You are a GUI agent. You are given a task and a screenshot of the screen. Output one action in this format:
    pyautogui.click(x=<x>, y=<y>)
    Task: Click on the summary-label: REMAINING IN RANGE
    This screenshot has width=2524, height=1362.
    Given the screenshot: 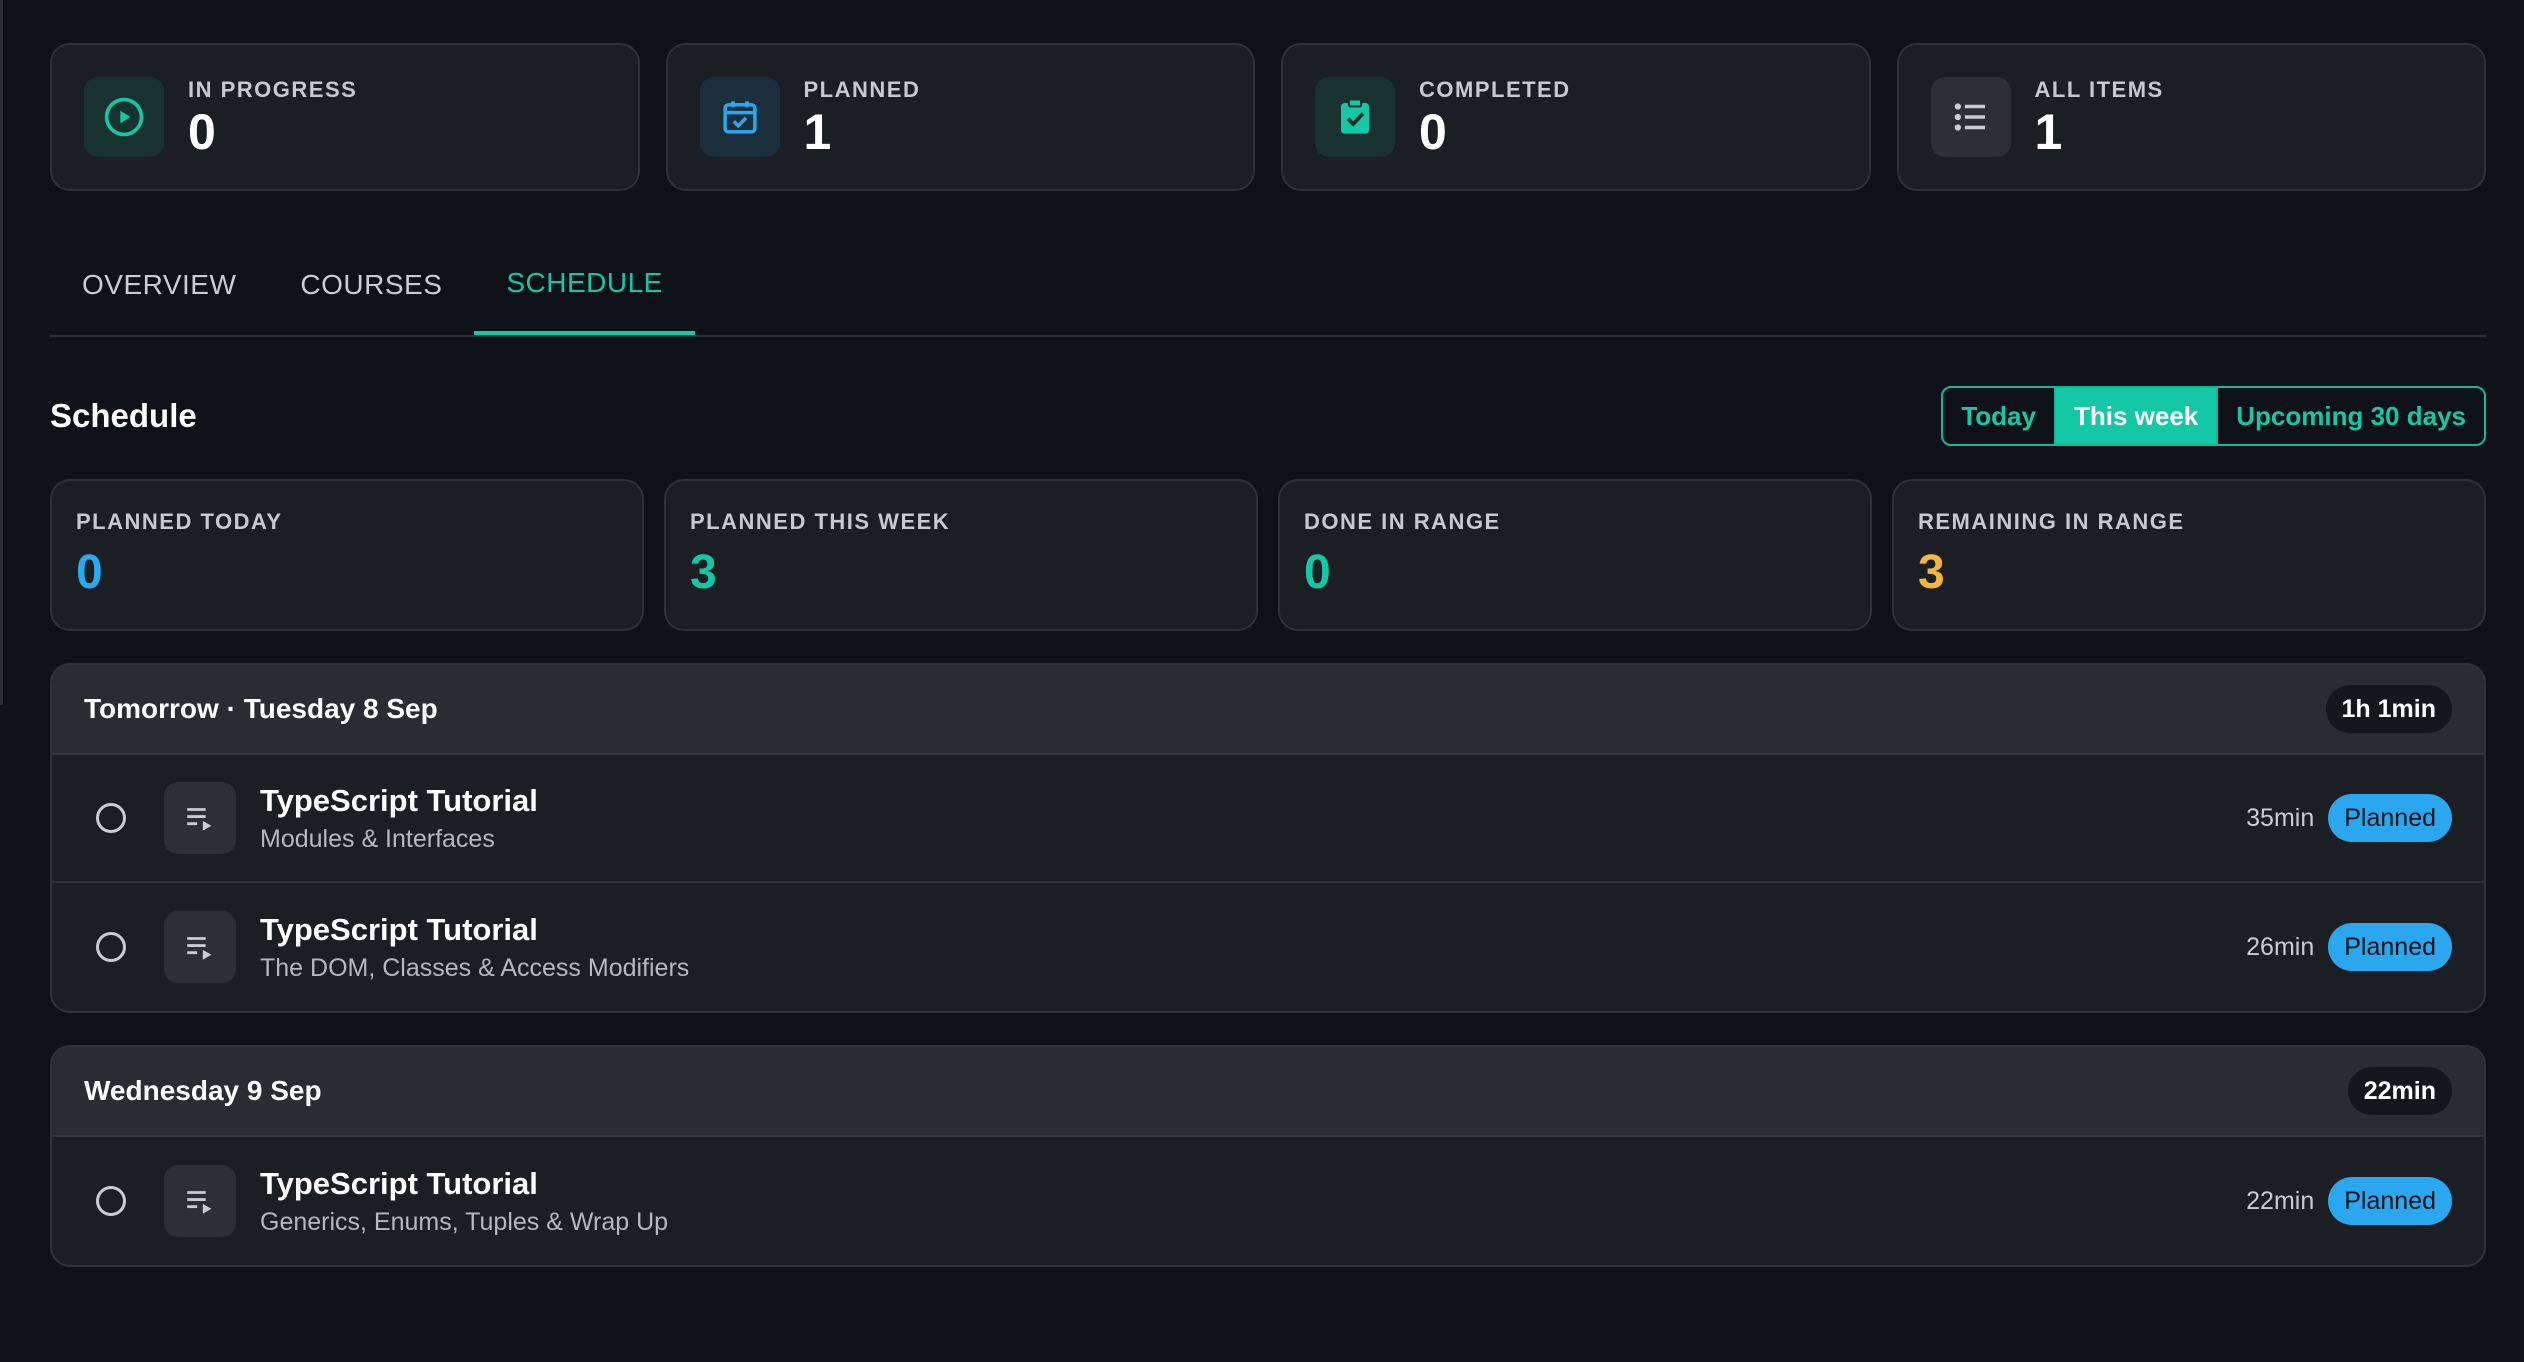 What is the action you would take?
    pyautogui.click(x=2051, y=521)
    